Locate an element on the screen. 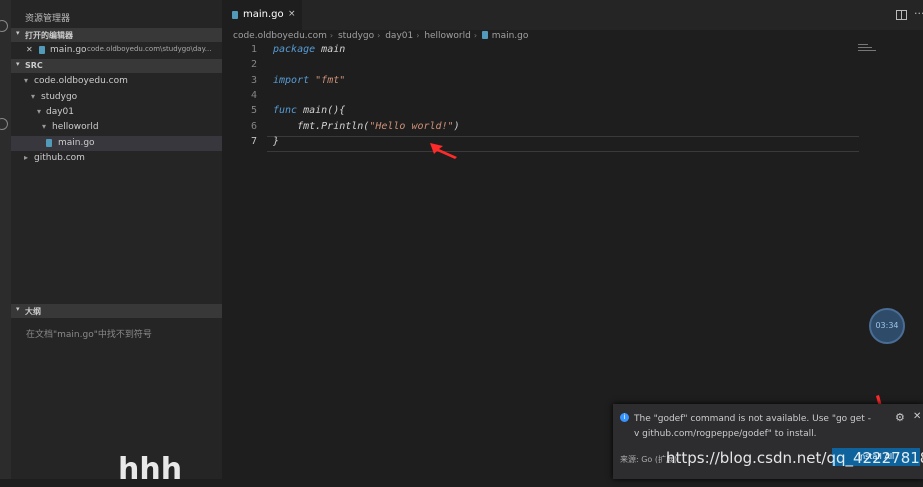  line-number: 1 is located at coordinates (253, 49).